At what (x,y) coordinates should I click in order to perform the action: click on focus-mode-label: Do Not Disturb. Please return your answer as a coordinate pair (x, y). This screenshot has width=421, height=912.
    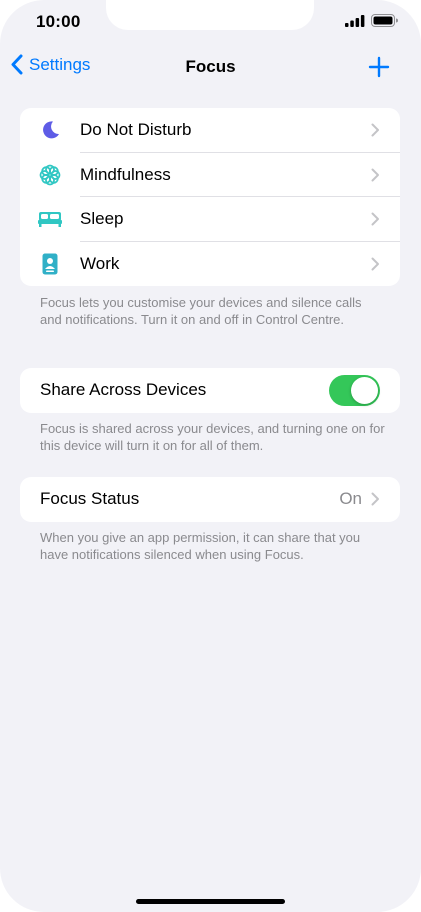
    Looking at the image, I should click on (136, 130).